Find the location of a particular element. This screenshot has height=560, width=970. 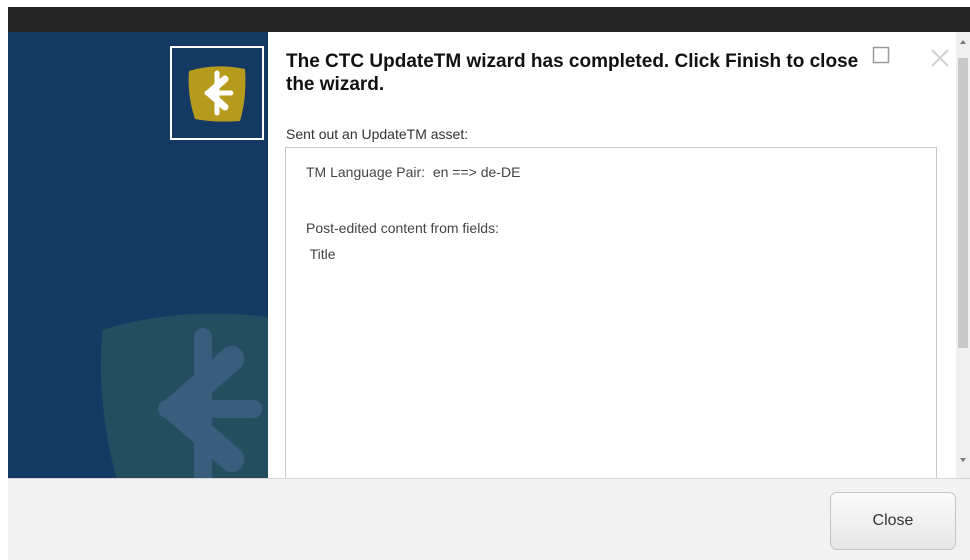

close-button: Close is located at coordinates (893, 521).